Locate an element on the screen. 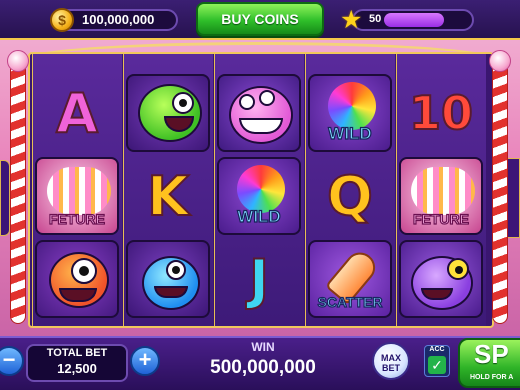 Image resolution: width=520 pixels, height=390 pixels. max-bet-label-line2: BET is located at coordinates (391, 368).